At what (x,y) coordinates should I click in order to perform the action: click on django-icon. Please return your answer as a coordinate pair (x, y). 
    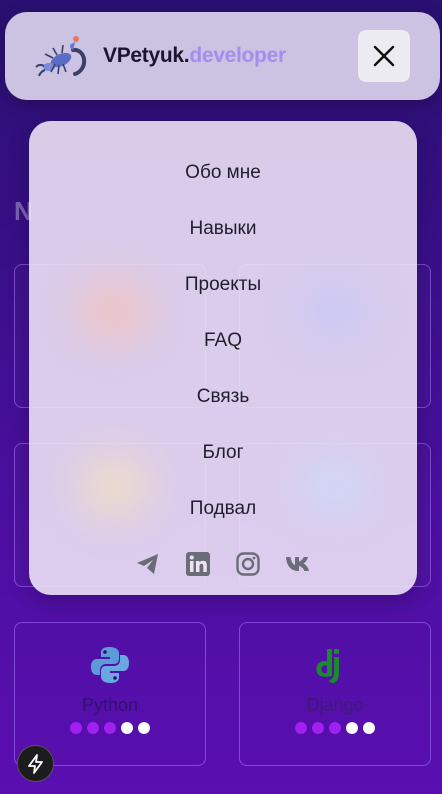
    Looking at the image, I should click on (335, 665).